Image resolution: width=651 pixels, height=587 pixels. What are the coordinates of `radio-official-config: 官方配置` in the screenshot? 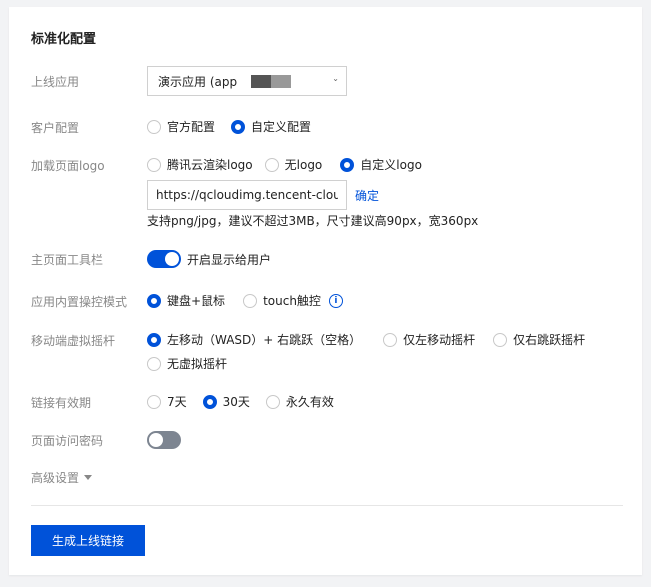 It's located at (181, 126).